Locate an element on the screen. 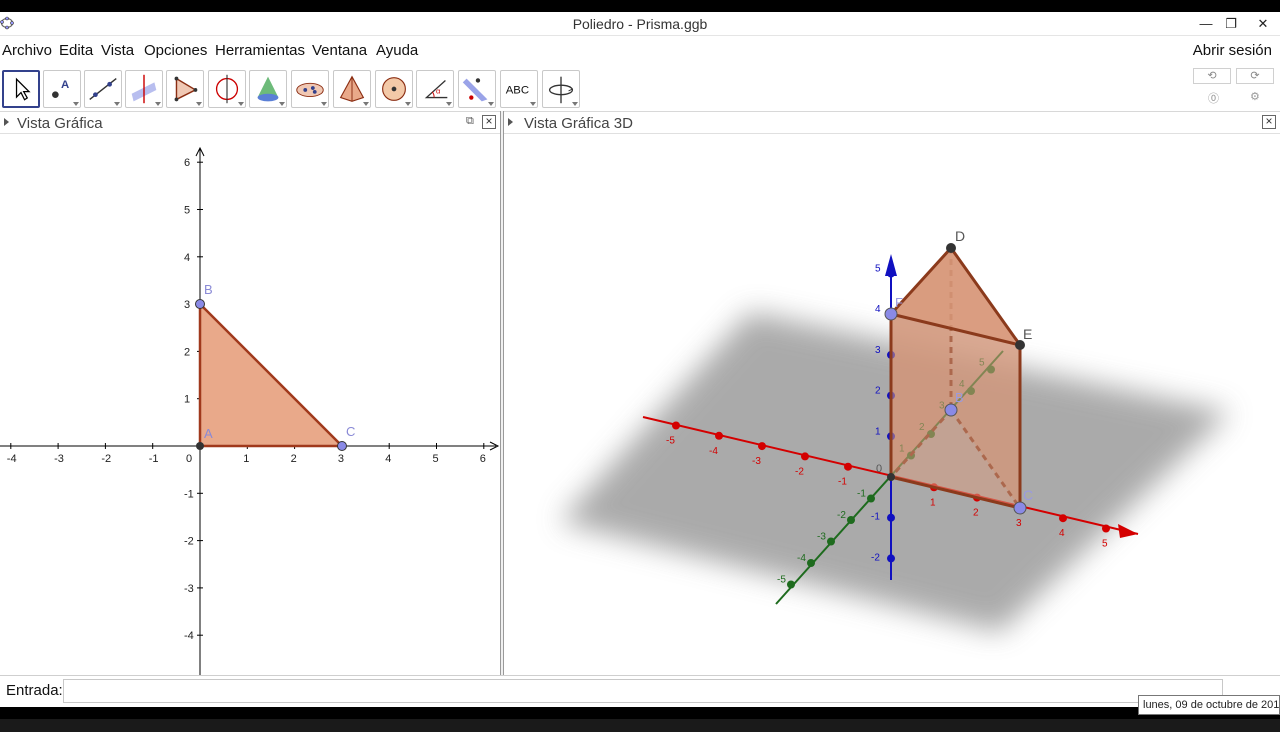 This screenshot has height=732, width=1280. x-tick-label: 0 is located at coordinates (189, 459).